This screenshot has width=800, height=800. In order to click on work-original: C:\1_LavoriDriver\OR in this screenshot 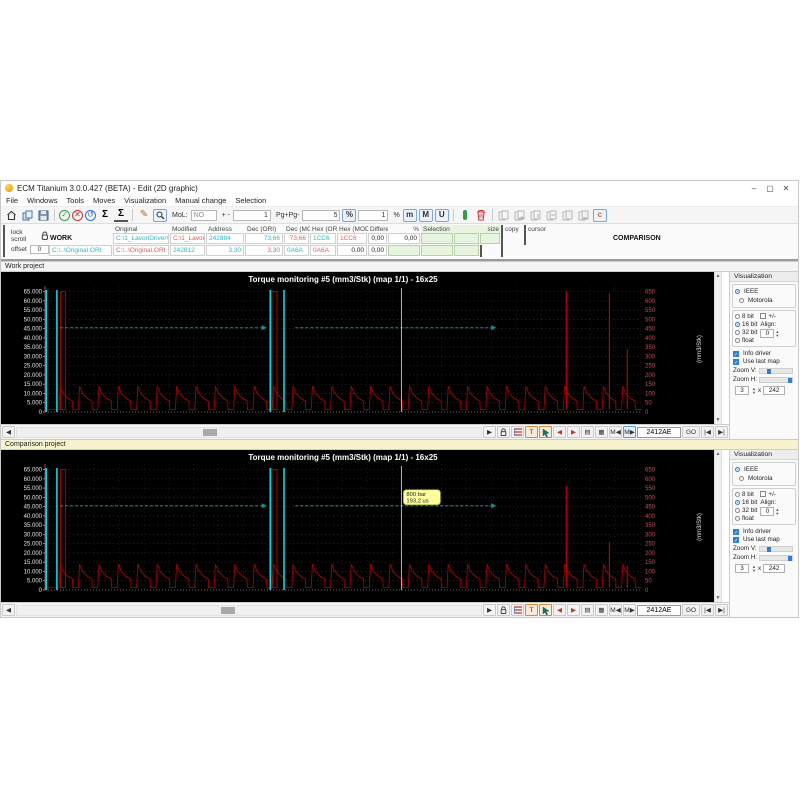, I will do `click(141, 238)`.